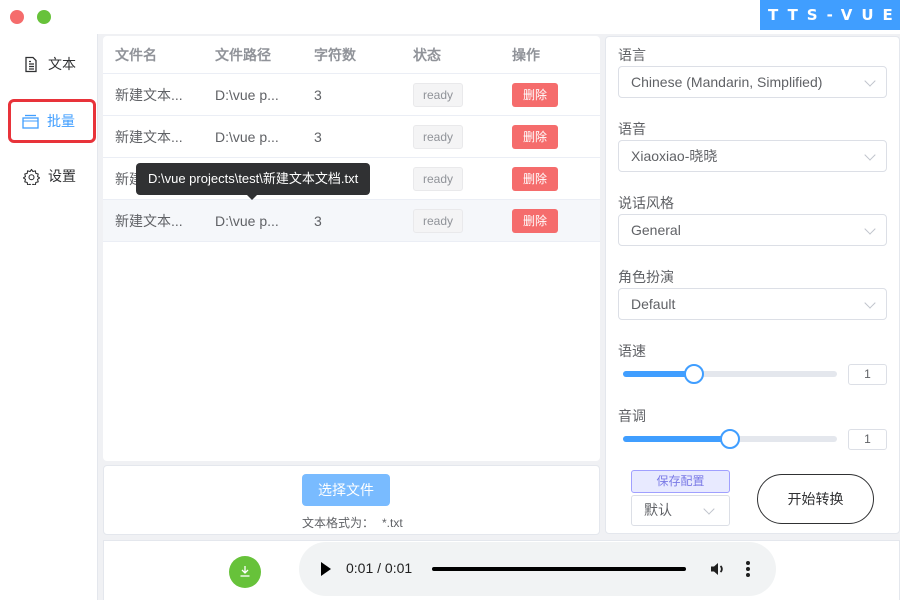 The width and height of the screenshot is (900, 600). I want to click on download-button, so click(245, 572).